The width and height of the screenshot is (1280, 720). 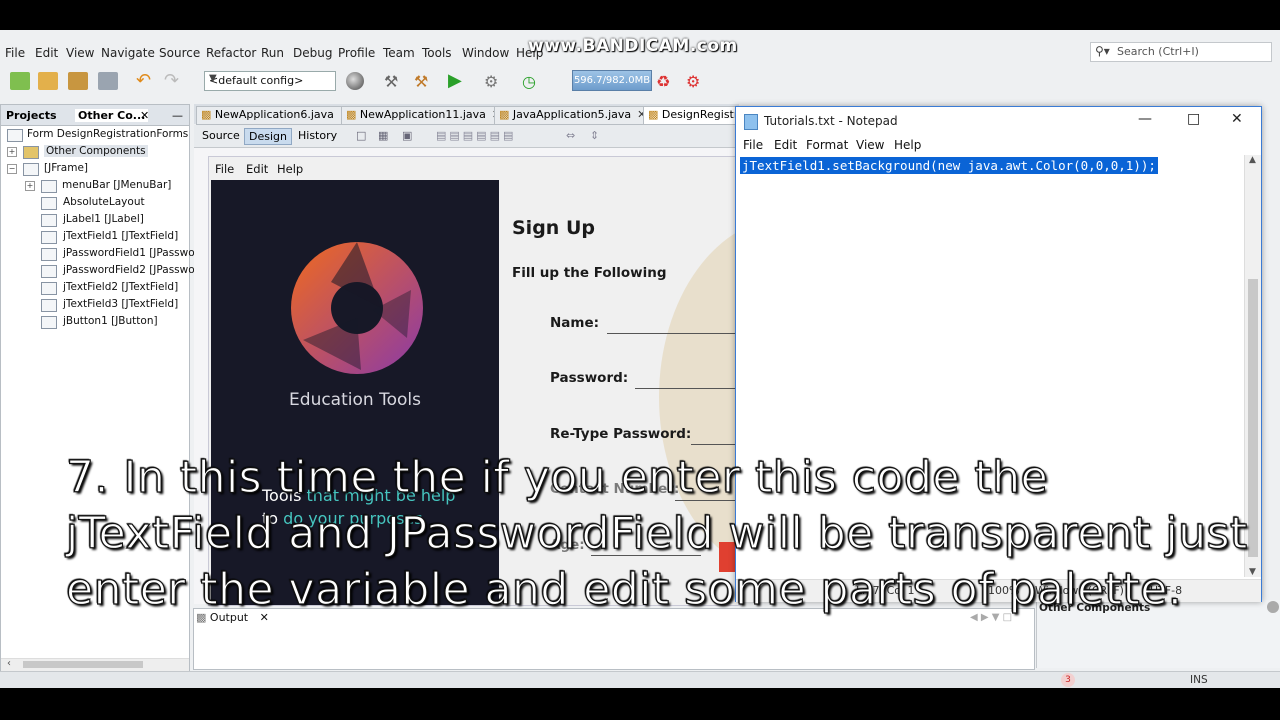 What do you see at coordinates (553, 228) in the screenshot?
I see `page-title: Sign Up` at bounding box center [553, 228].